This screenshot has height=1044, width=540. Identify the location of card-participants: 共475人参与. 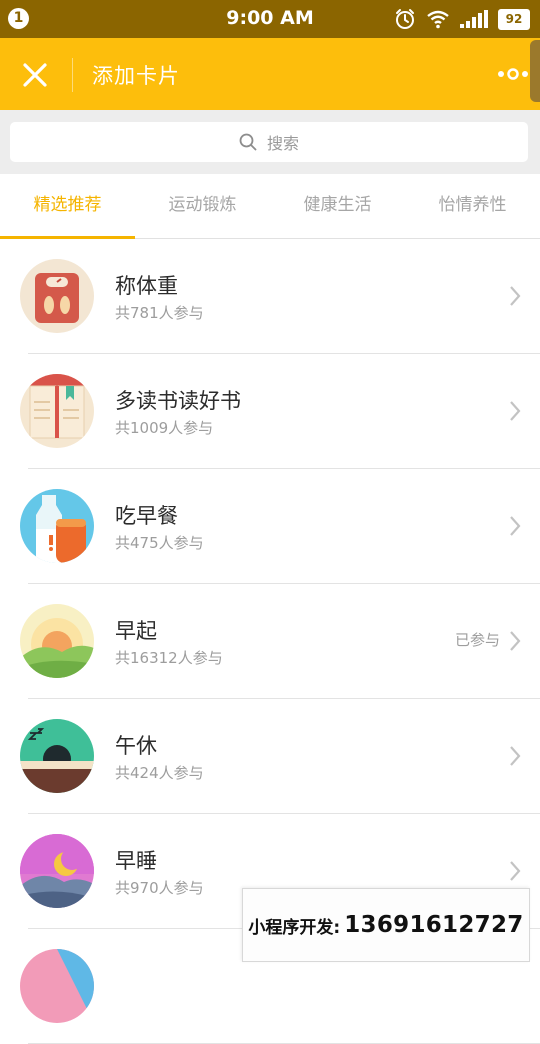
(159, 543).